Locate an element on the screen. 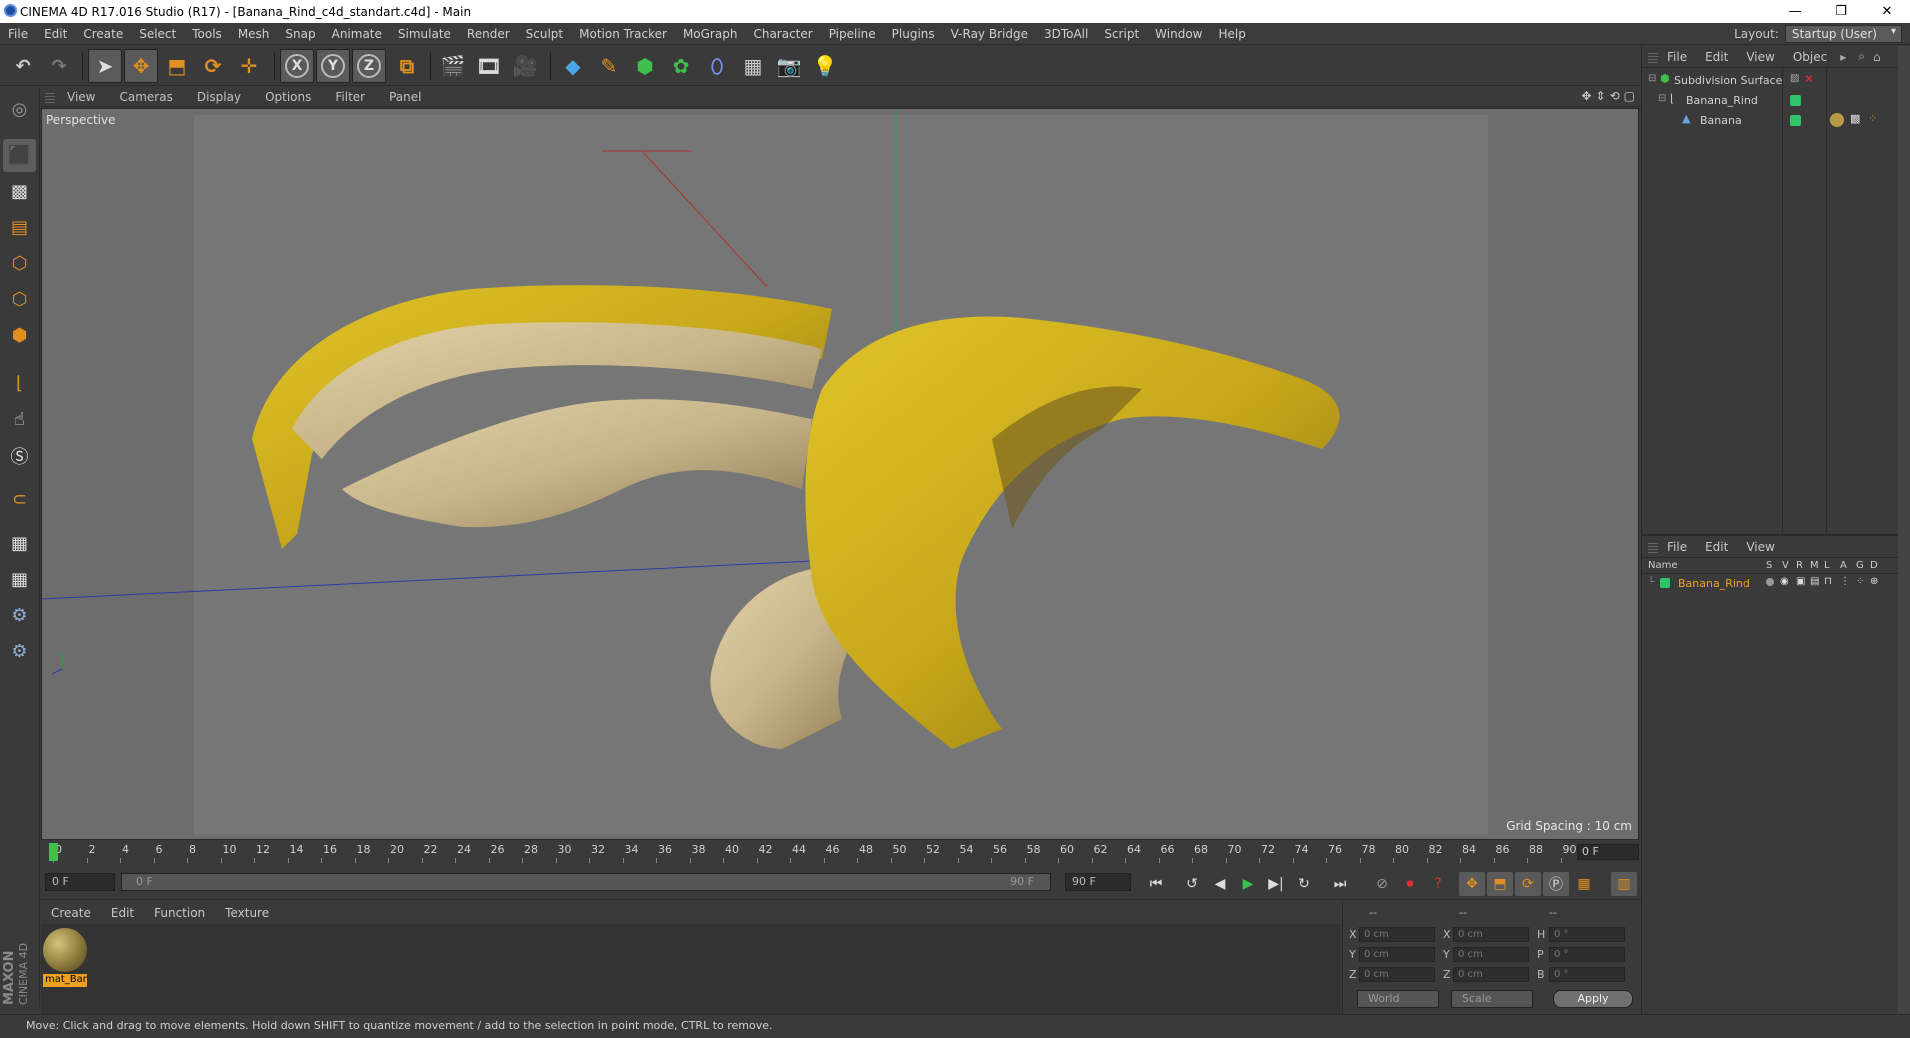  texture-mode-icon: ▩ is located at coordinates (19, 191).